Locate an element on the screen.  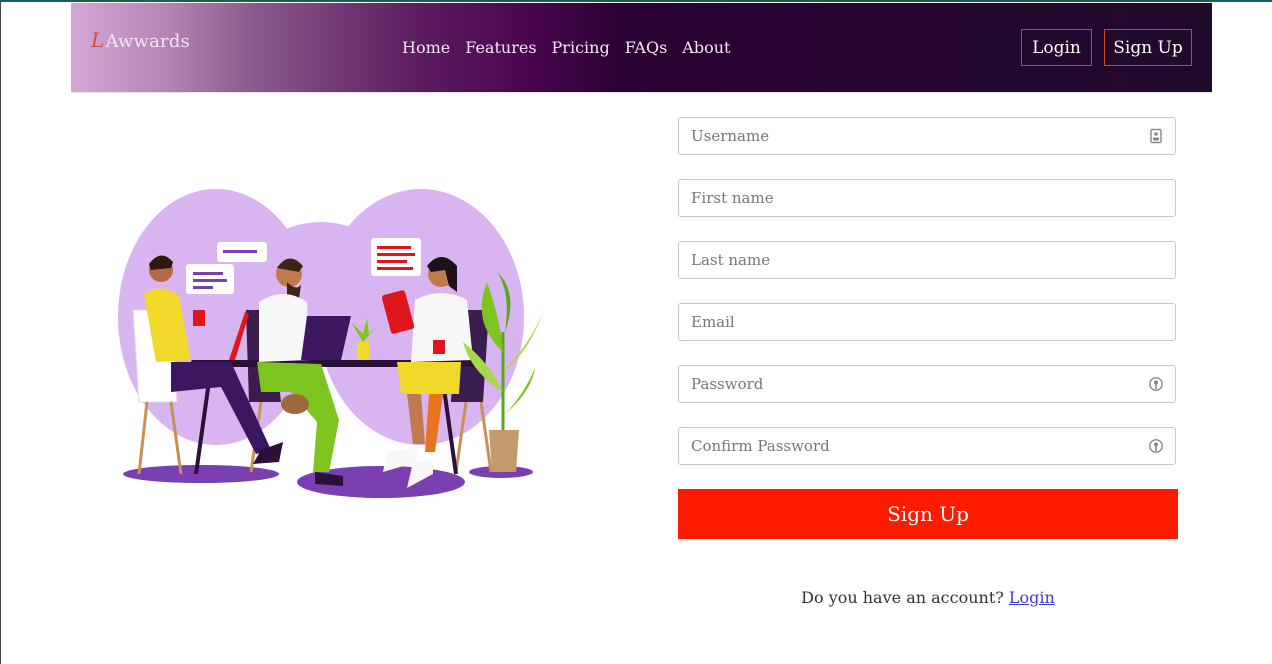
password-field is located at coordinates (927, 384).